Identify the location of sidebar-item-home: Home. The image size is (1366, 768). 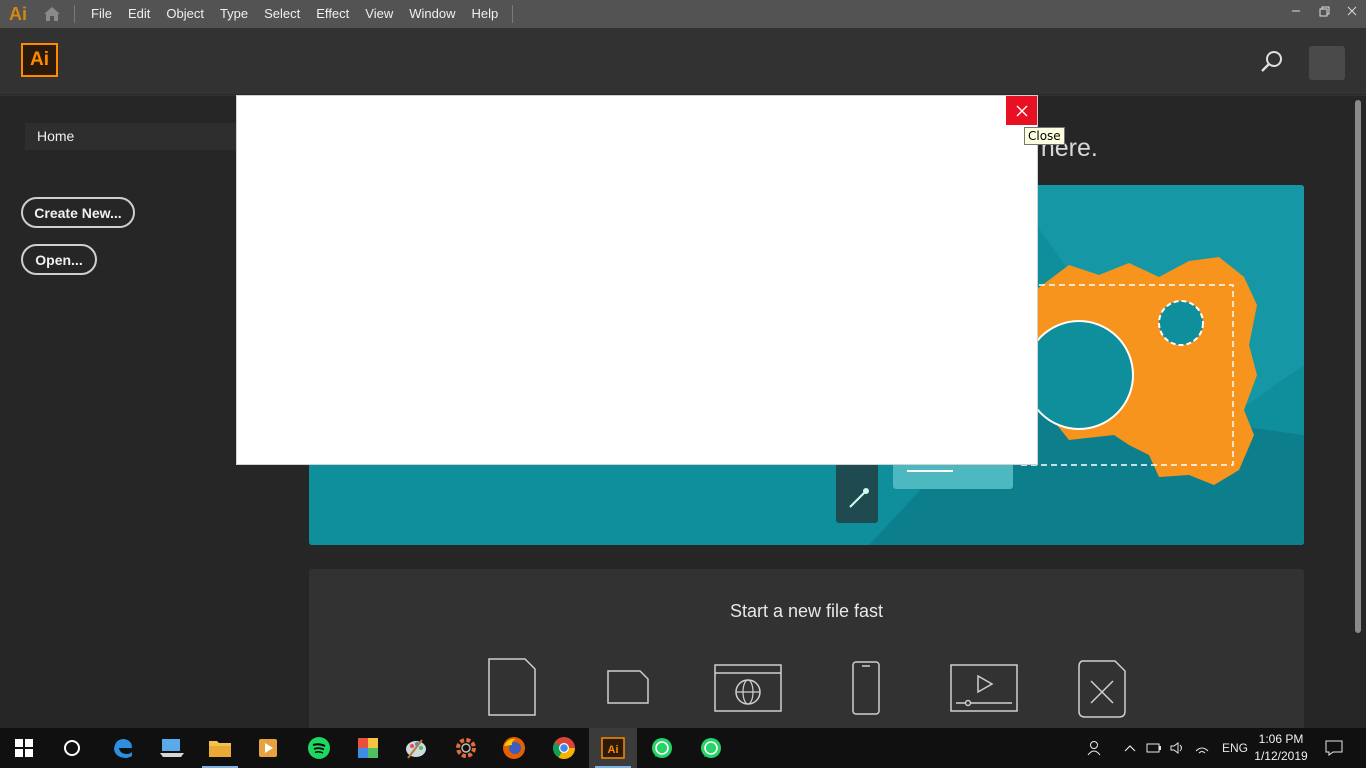
(131, 136).